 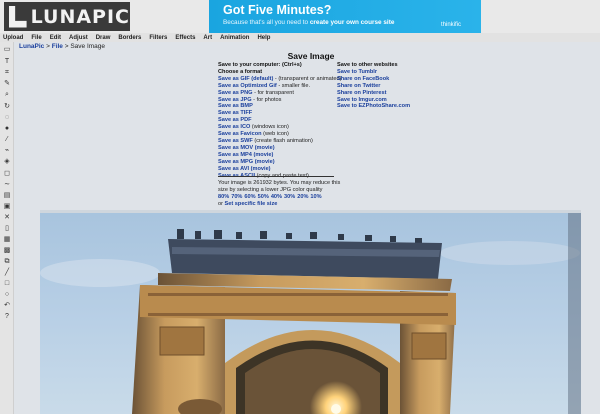 I want to click on select-tool-icon: ▭, so click(x=7, y=50).